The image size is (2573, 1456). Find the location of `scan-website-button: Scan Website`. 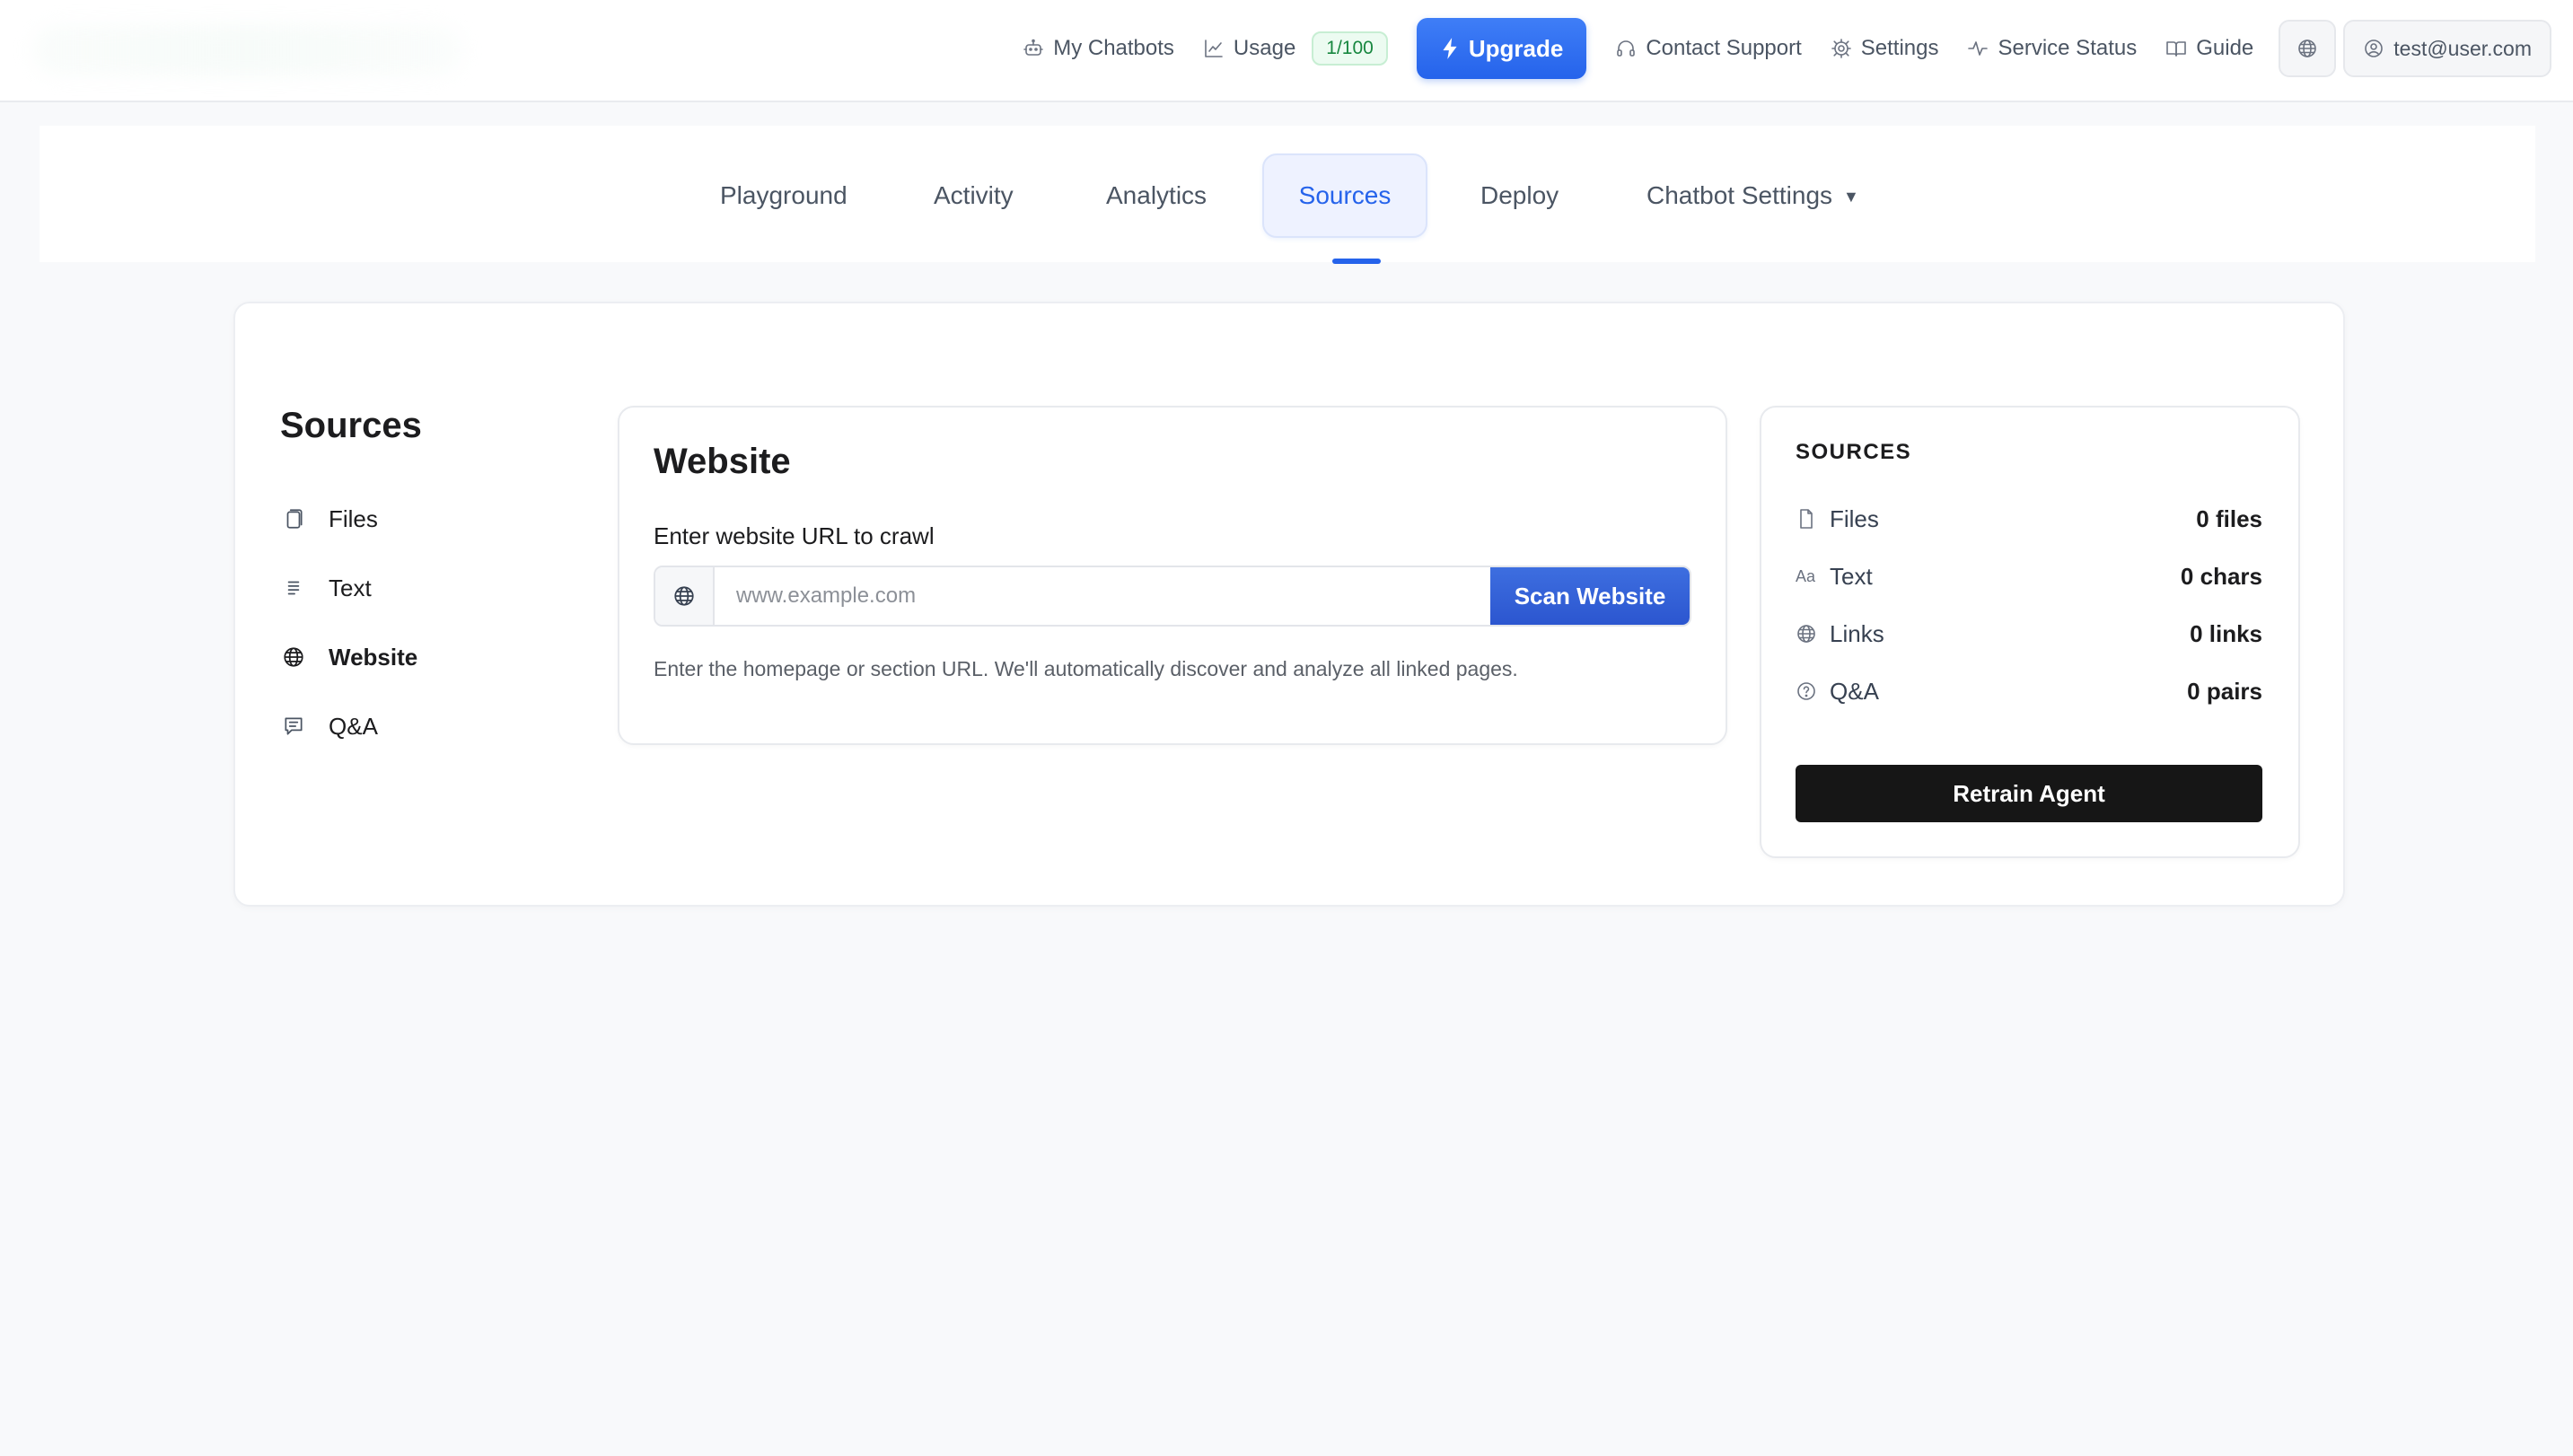

scan-website-button: Scan Website is located at coordinates (1590, 596).